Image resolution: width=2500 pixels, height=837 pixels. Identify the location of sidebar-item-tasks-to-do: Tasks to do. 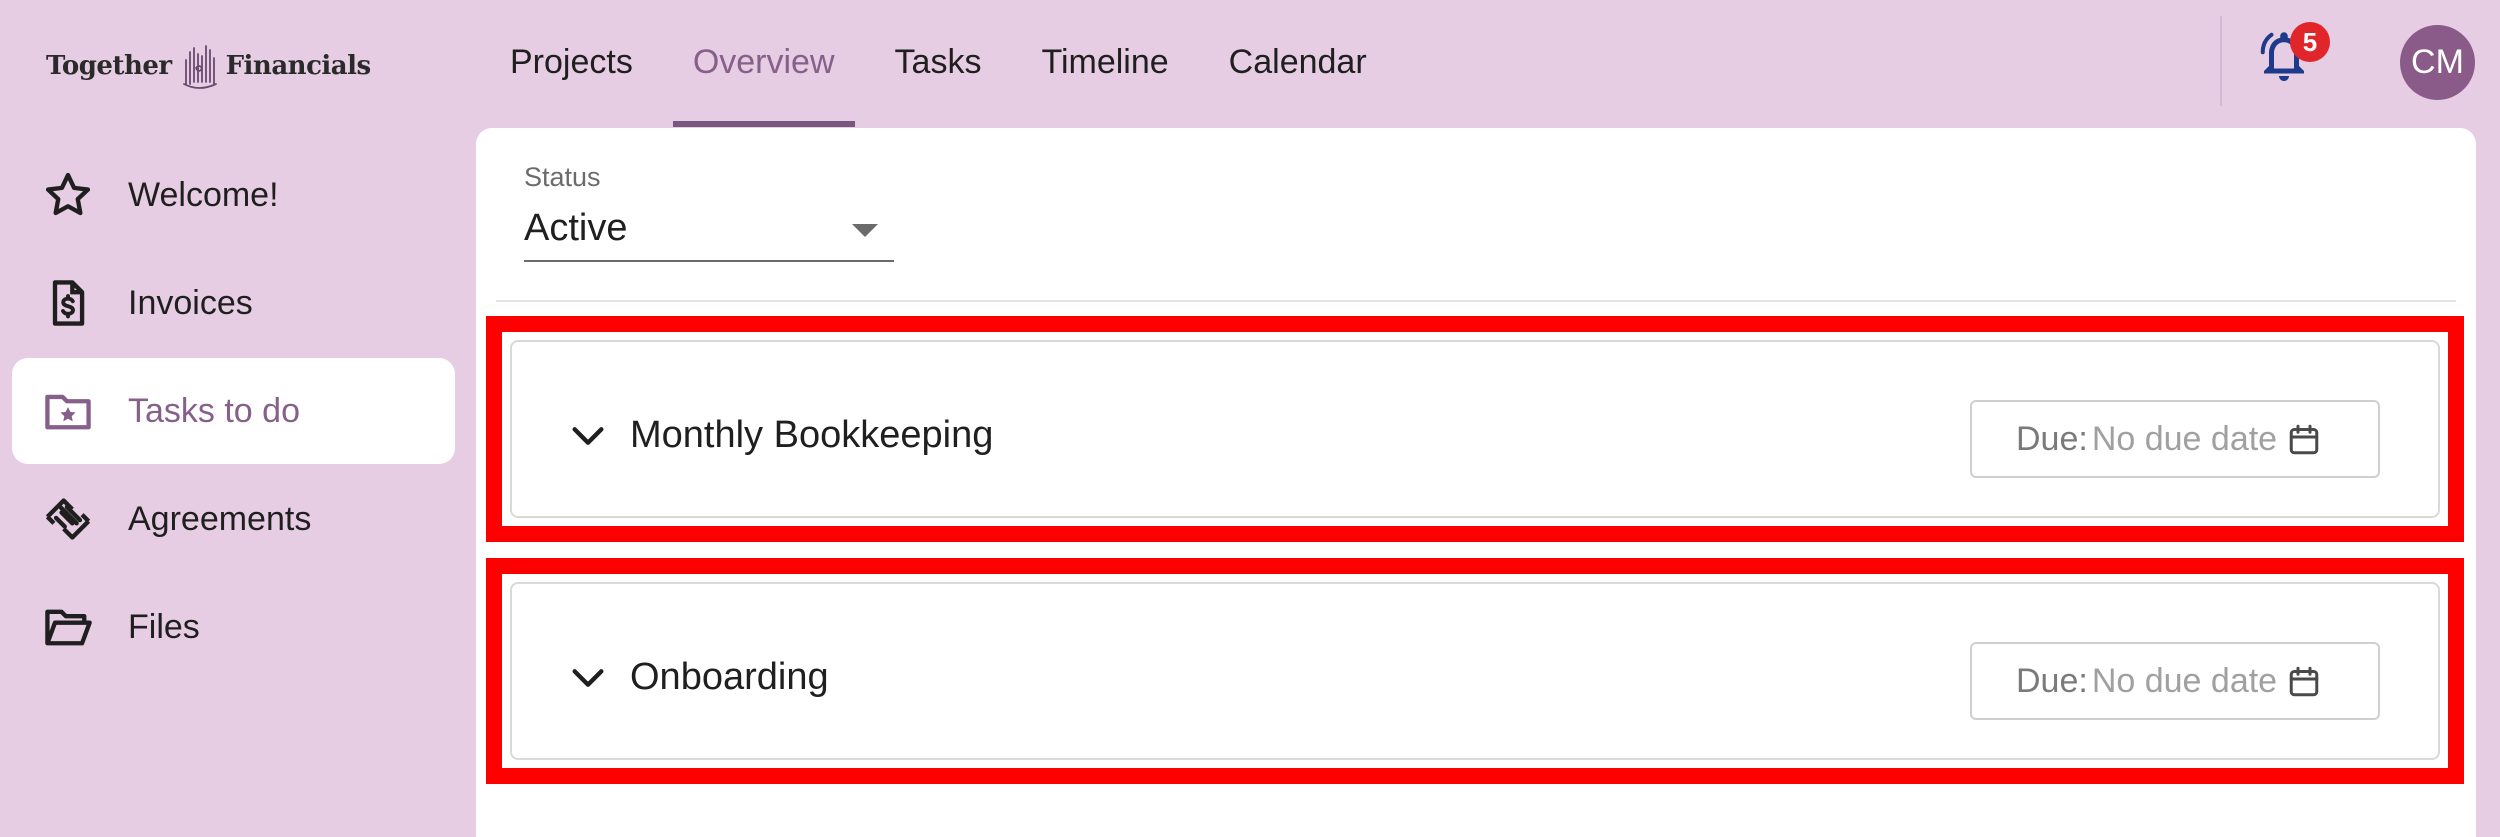
(233, 411).